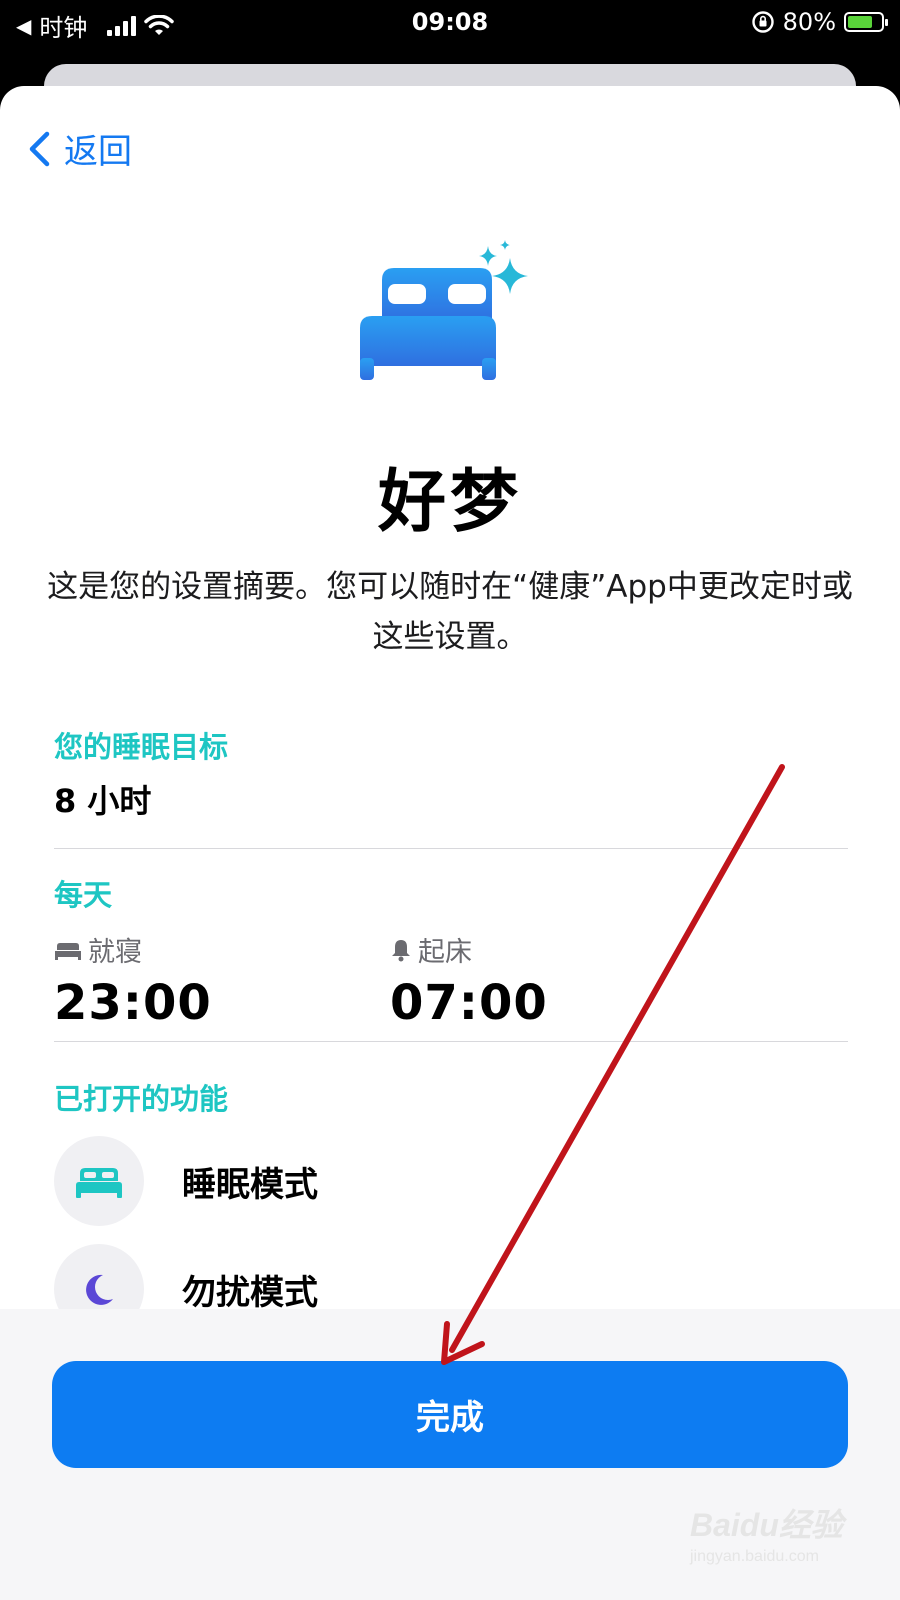 The height and width of the screenshot is (1600, 900). I want to click on orientation-lock-icon, so click(762, 22).